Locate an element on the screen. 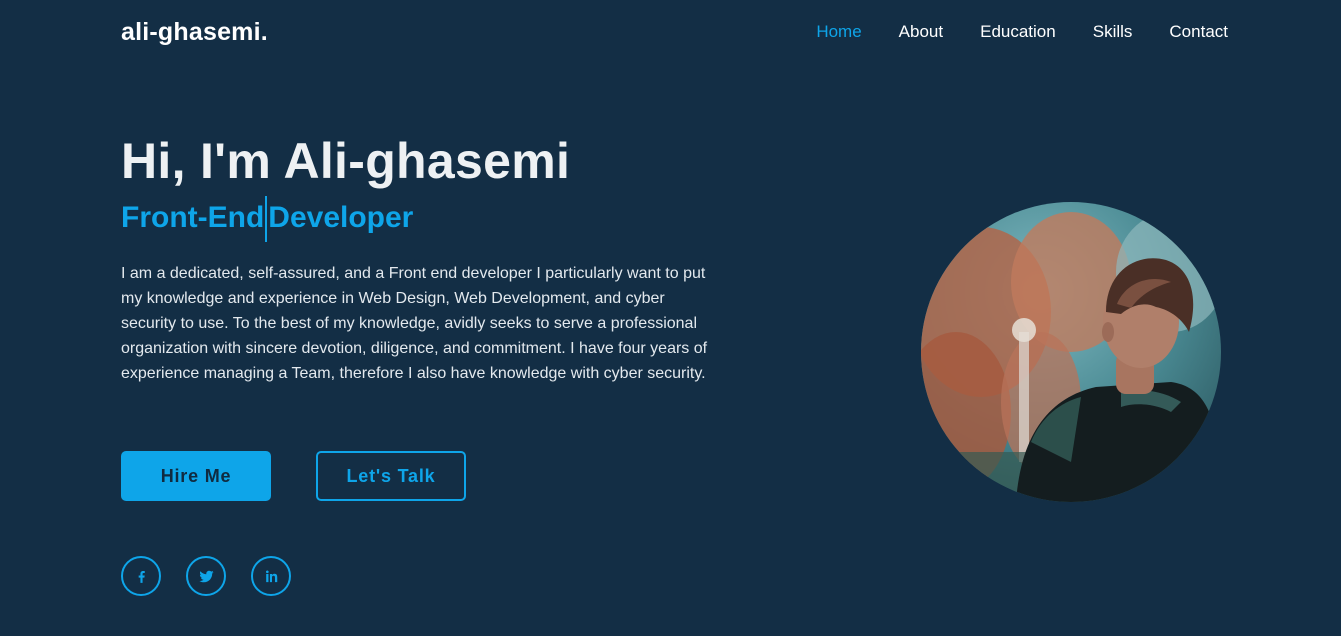 The height and width of the screenshot is (636, 1341). nav-education: Education is located at coordinates (1018, 32).